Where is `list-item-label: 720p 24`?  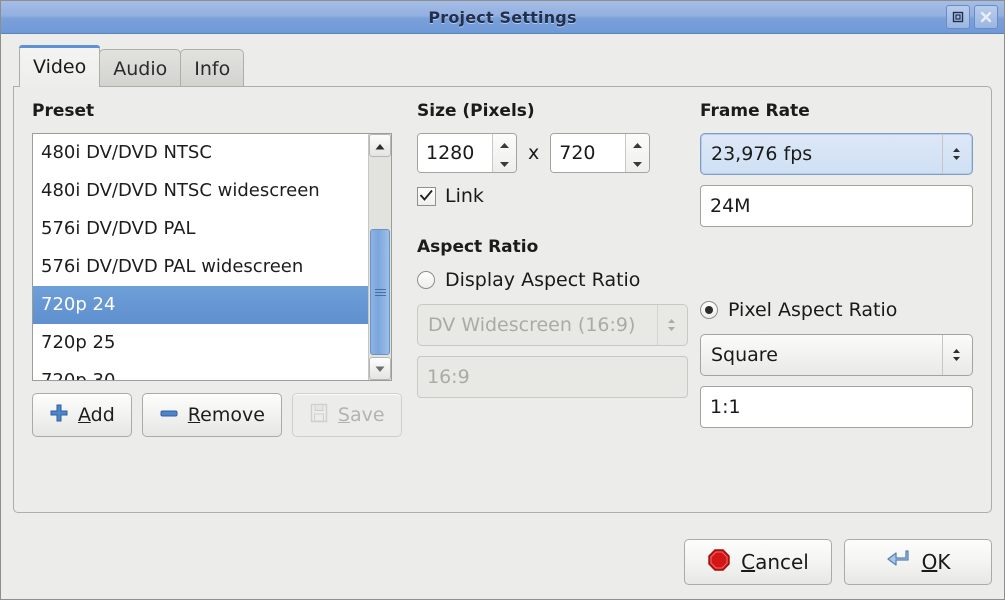 list-item-label: 720p 24 is located at coordinates (78, 304).